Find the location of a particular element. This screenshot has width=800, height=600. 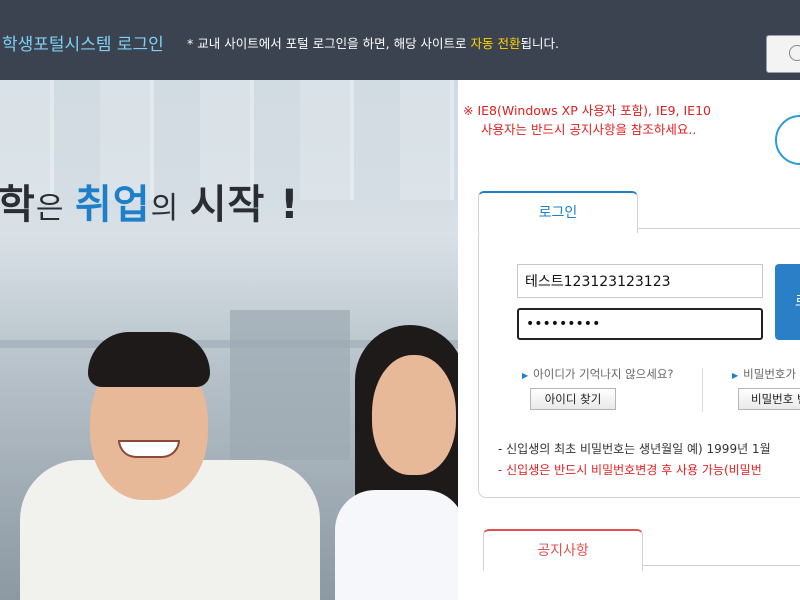

ie-warning-line1: ※ IE8(Windows XP 사용자 포함), IE9, IE10 is located at coordinates (587, 110).